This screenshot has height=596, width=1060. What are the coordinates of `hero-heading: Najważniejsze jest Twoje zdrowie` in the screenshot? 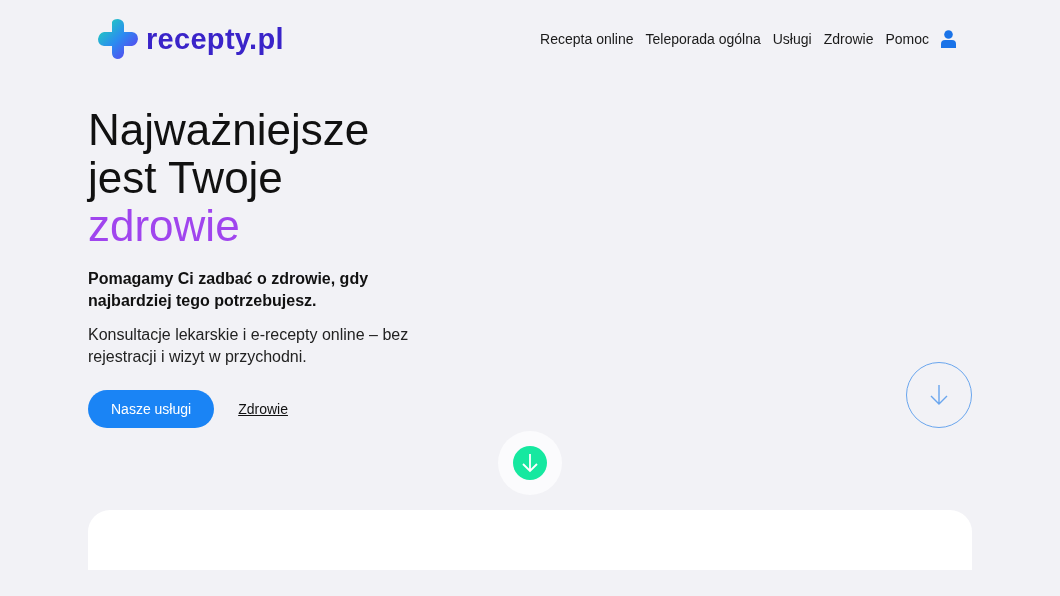 It's located at (229, 178).